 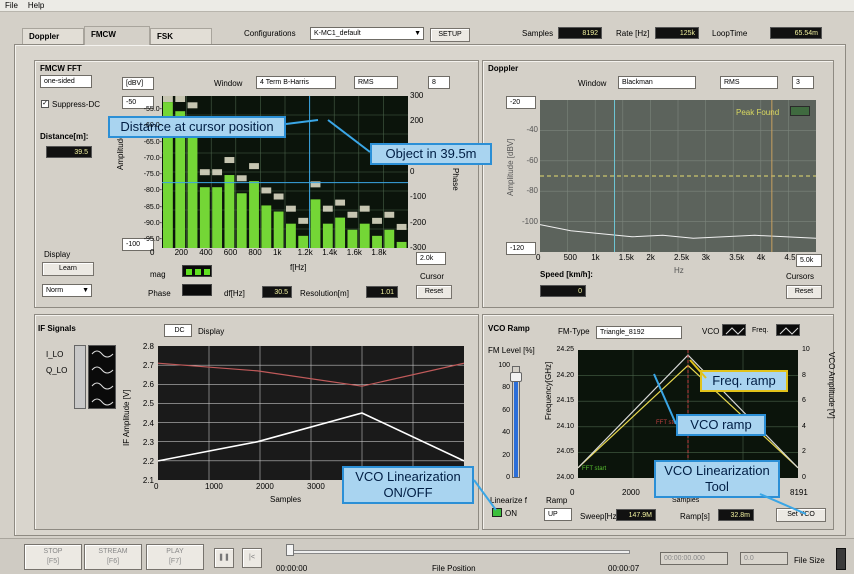 What do you see at coordinates (152, 142) in the screenshot?
I see `fft-y-tick-2: -65.0-` at bounding box center [152, 142].